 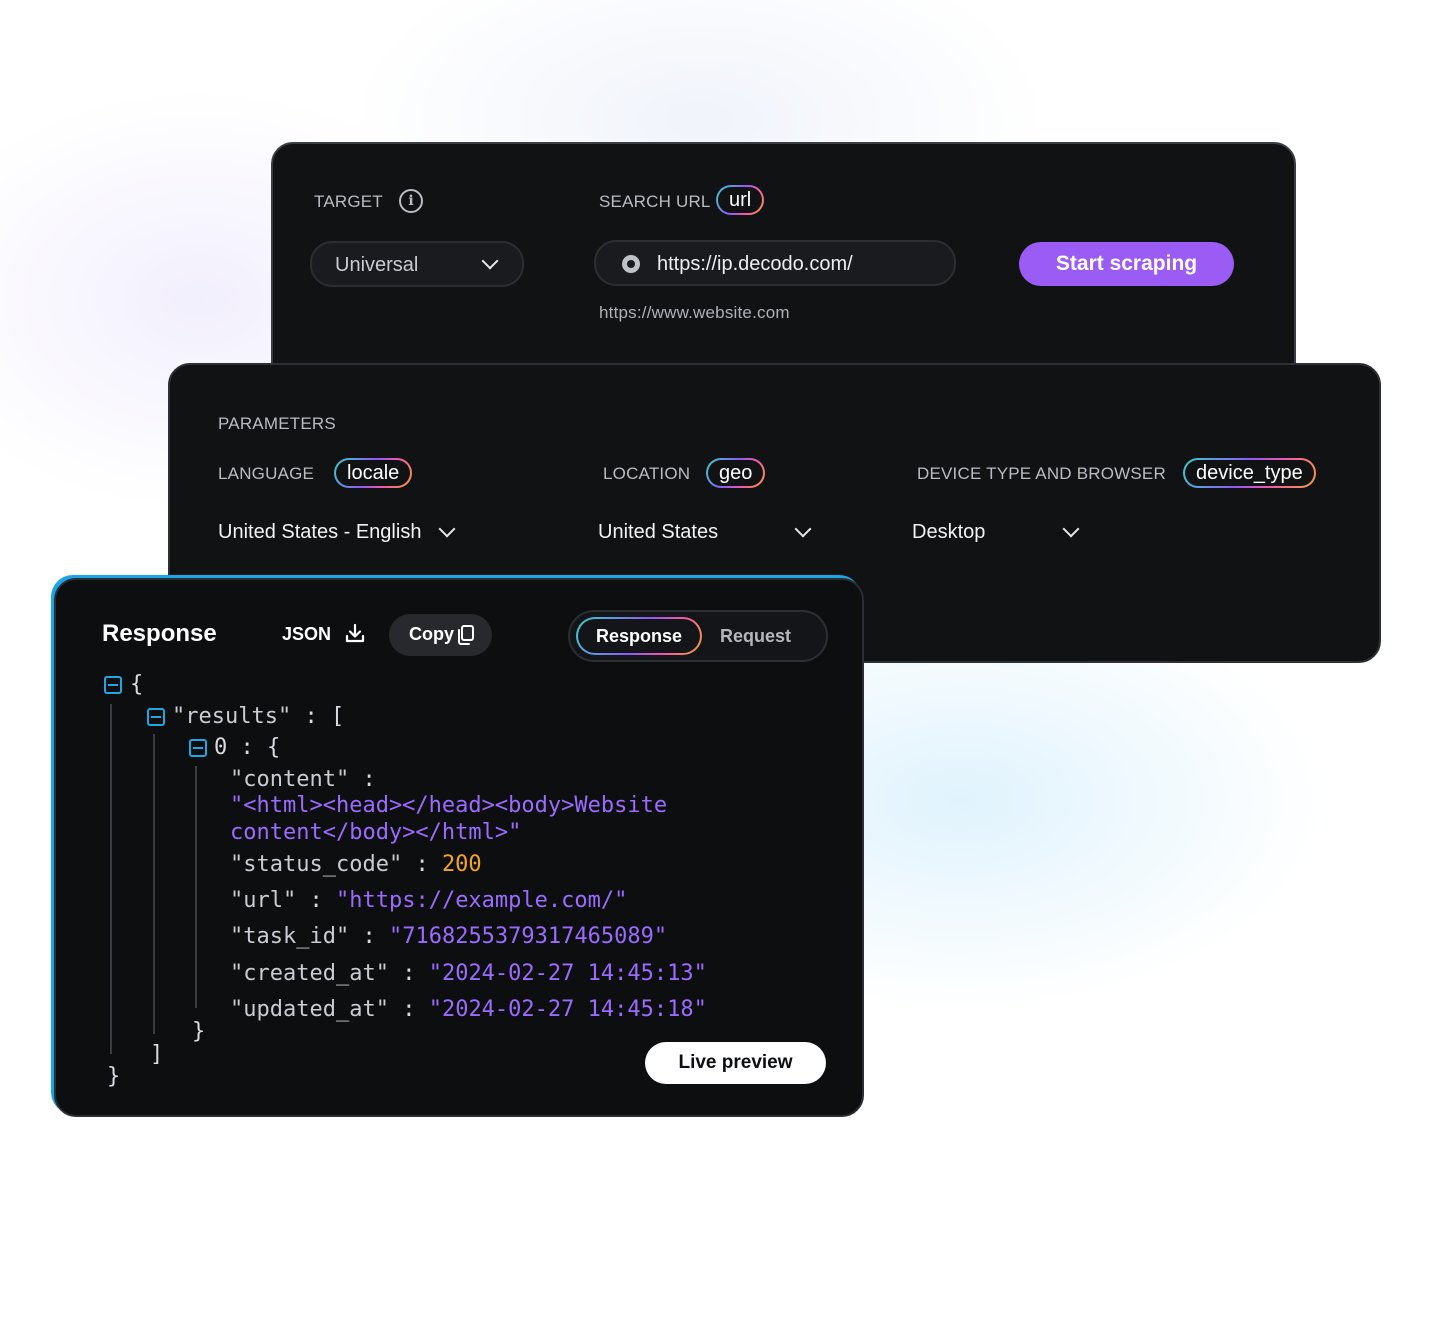 I want to click on code-content-value-2: content</body></html>", so click(x=376, y=832).